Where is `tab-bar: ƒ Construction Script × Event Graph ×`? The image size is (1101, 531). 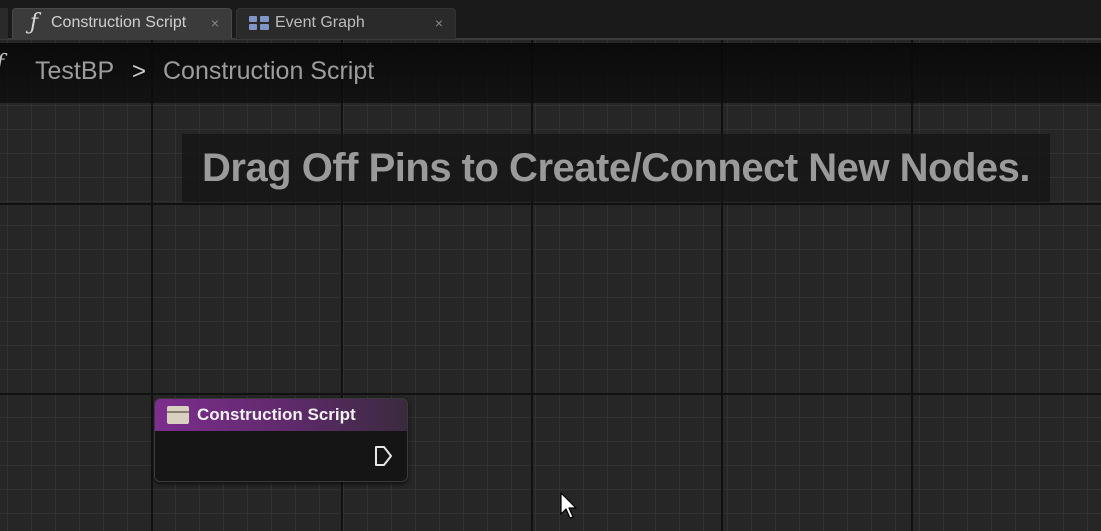 tab-bar: ƒ Construction Script × Event Graph × is located at coordinates (550, 20).